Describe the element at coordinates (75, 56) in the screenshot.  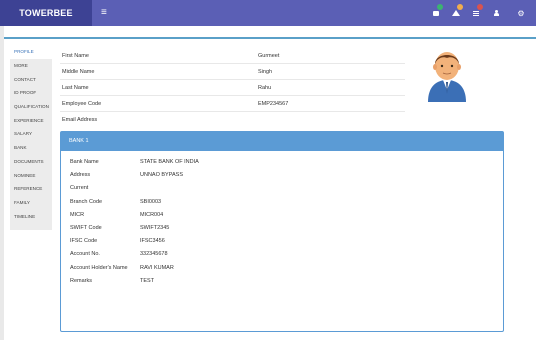
I see `first-name-label: First Name` at that location.